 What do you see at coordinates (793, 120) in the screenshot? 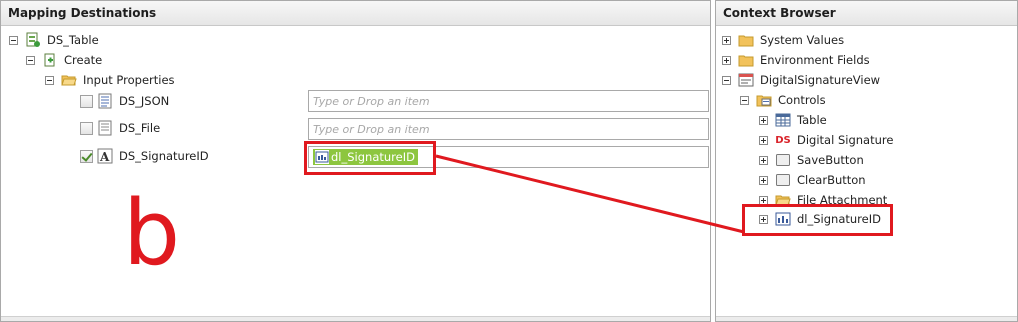
I see `context-item-table: Table` at bounding box center [793, 120].